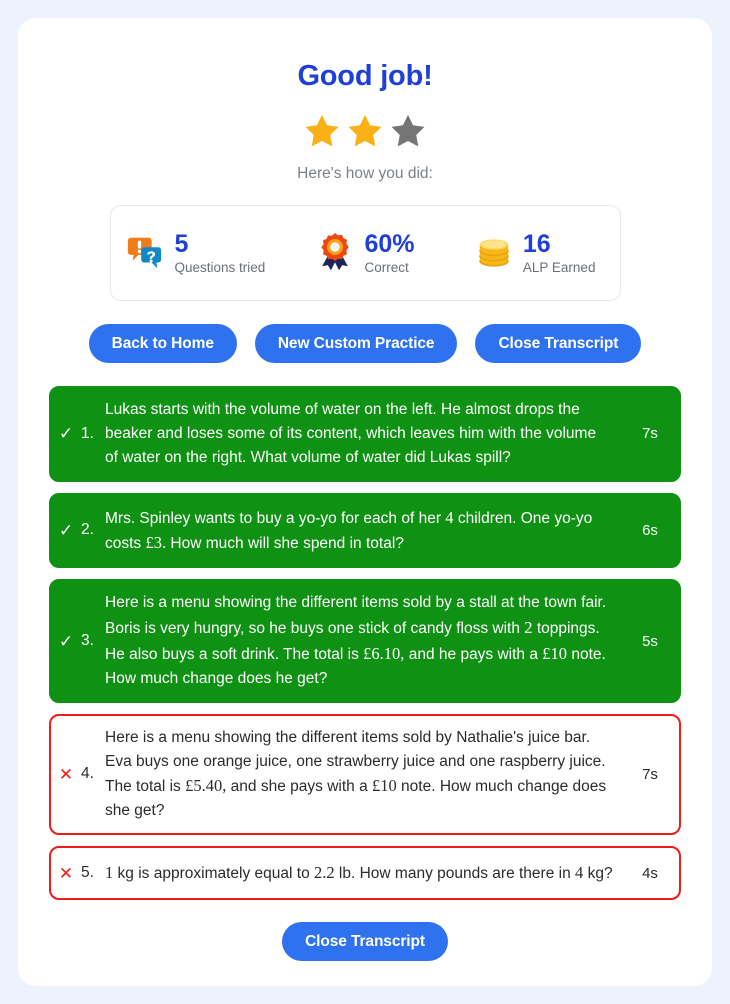 This screenshot has height=1004, width=730. I want to click on close-transcript-button-bottom: Close Transcript, so click(365, 942).